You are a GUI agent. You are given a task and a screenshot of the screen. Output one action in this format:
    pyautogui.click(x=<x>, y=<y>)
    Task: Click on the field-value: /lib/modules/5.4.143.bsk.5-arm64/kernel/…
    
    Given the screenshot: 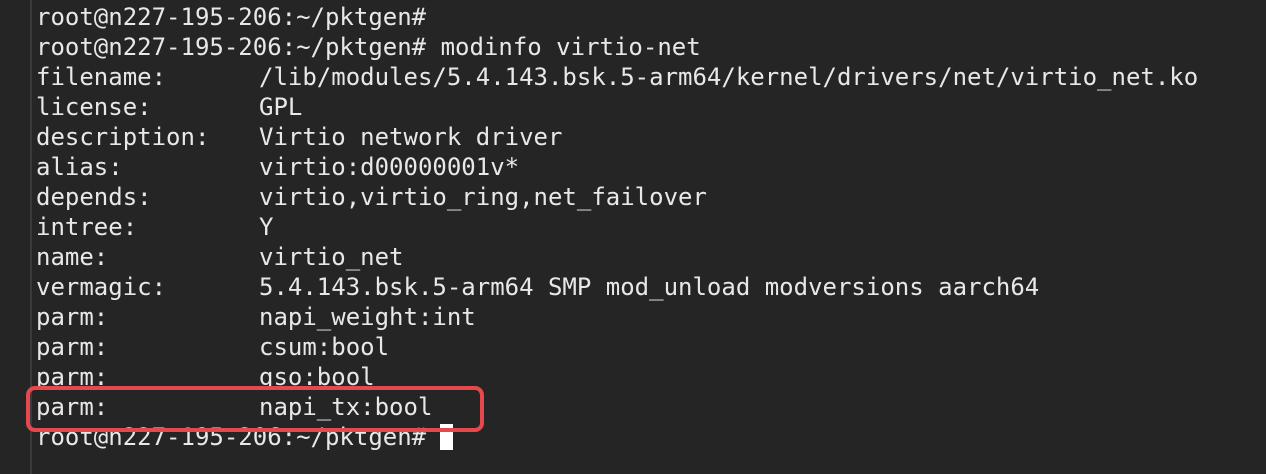 What is the action you would take?
    pyautogui.click(x=729, y=77)
    